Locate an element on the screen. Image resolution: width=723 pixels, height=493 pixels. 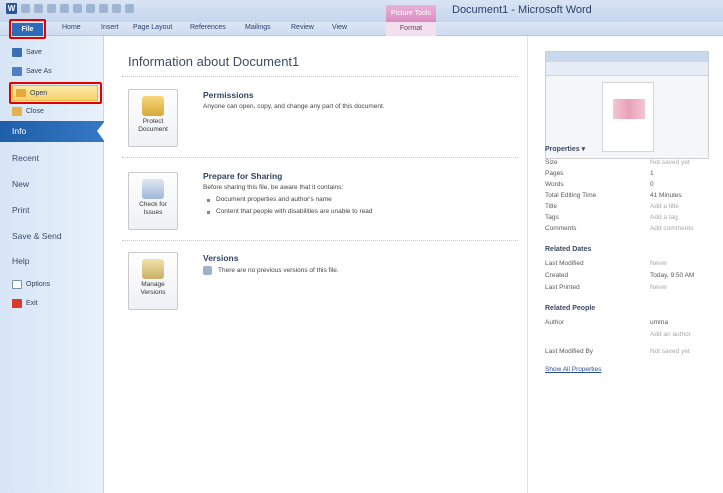
date-value: Today, 9:50 AM is located at coordinates (672, 275).